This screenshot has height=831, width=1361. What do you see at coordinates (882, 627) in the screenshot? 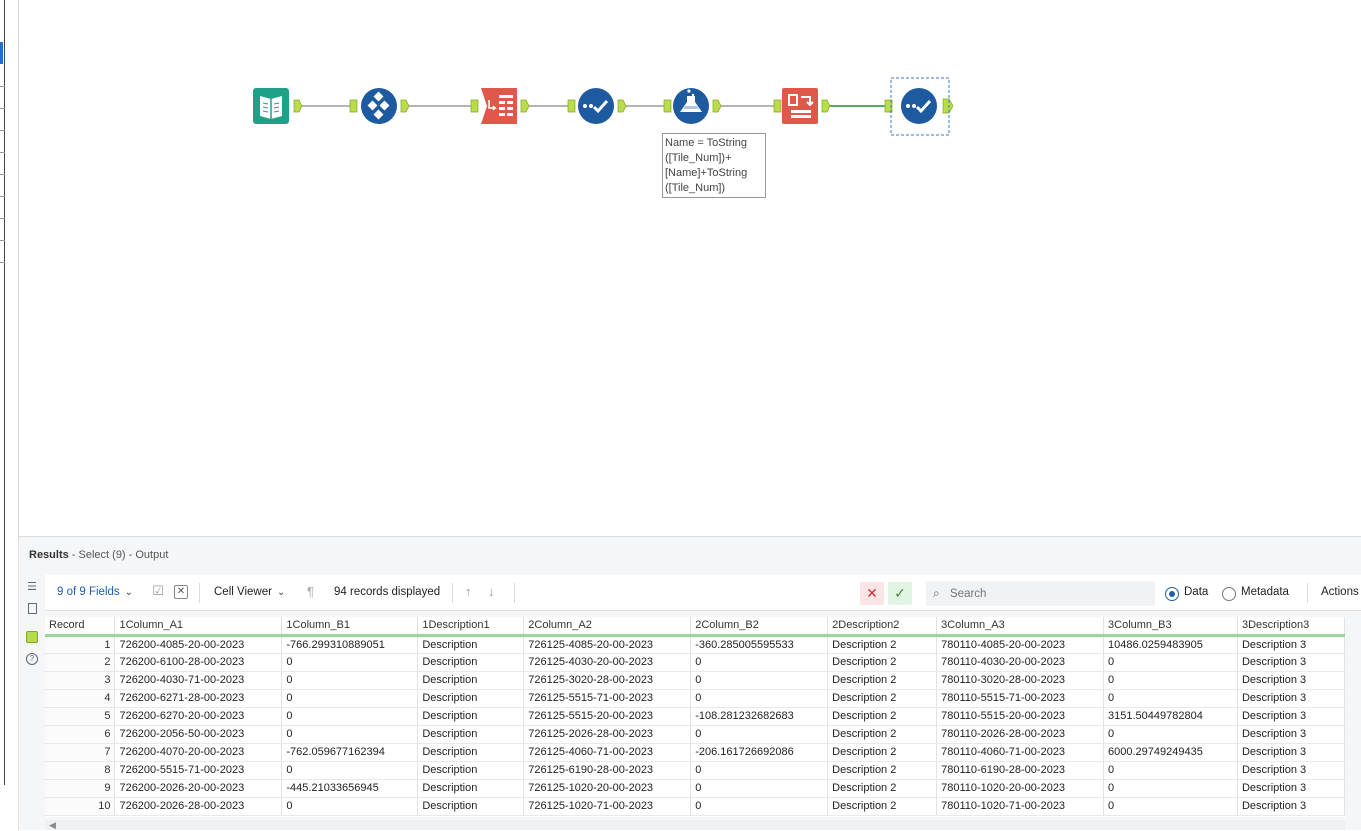
I see `column-header: 2Description2` at bounding box center [882, 627].